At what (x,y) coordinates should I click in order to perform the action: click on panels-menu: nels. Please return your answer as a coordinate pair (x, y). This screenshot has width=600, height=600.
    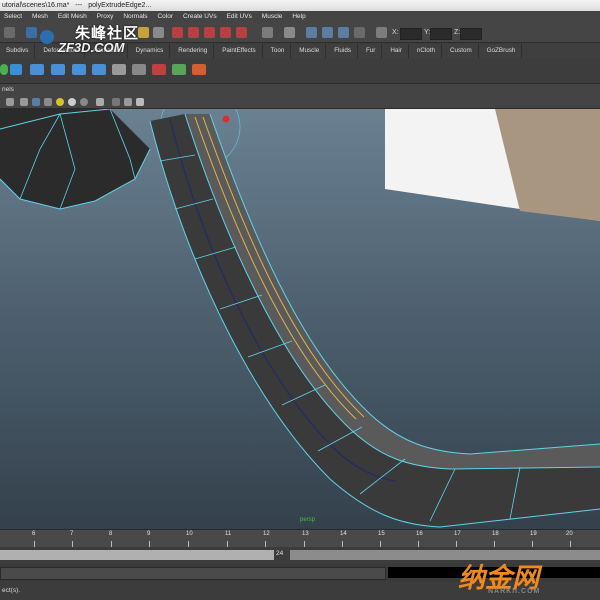
    Looking at the image, I should click on (8, 89).